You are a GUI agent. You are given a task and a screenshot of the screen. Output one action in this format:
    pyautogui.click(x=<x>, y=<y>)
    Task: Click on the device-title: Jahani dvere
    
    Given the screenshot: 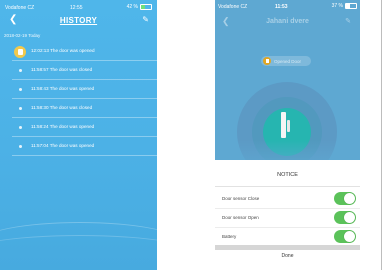 What is the action you would take?
    pyautogui.click(x=287, y=21)
    